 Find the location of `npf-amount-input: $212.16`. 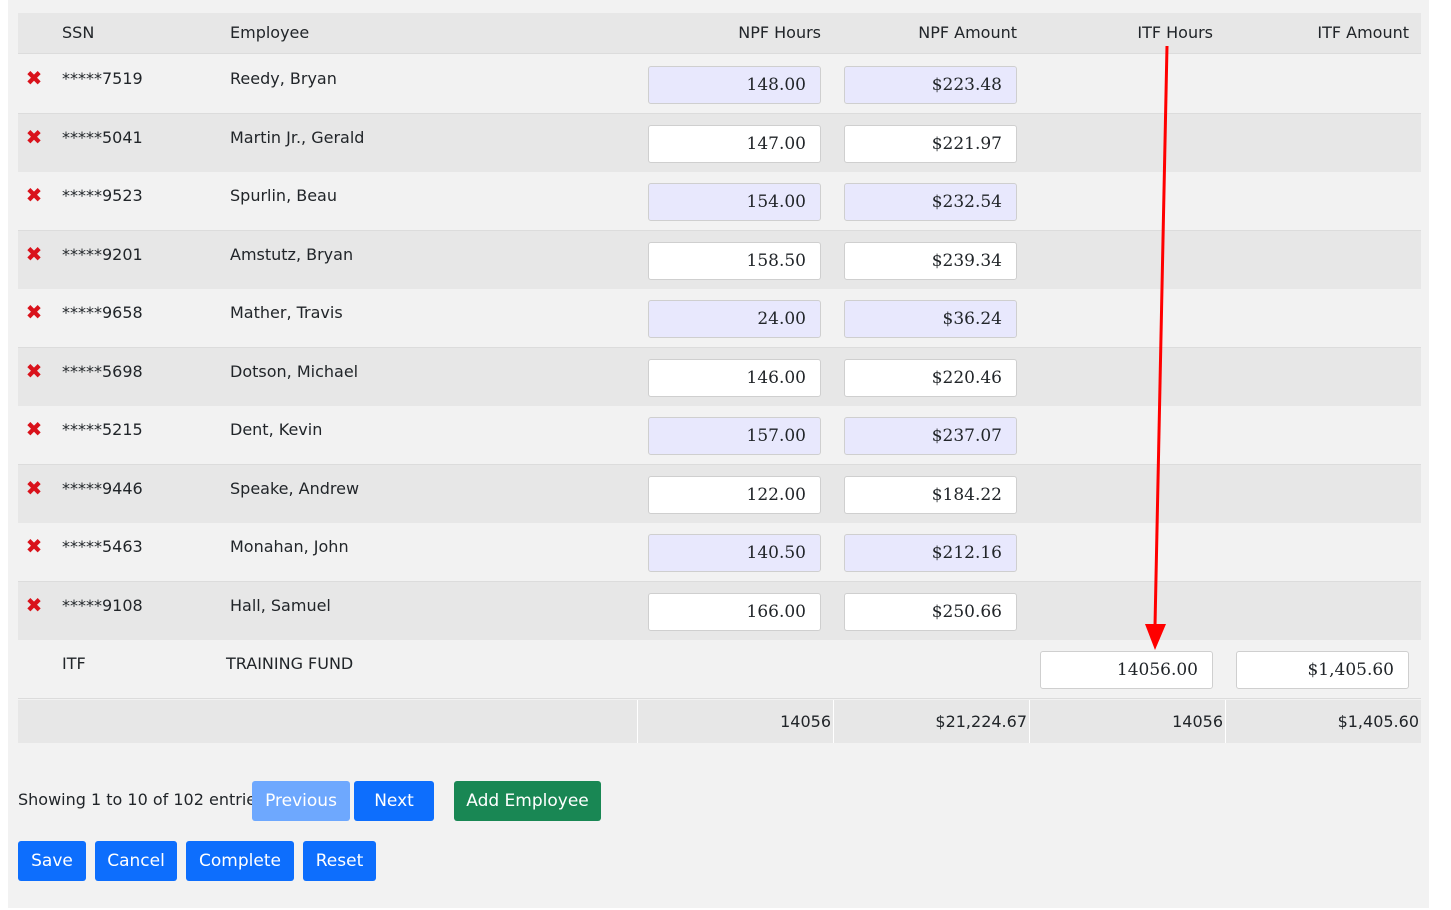

npf-amount-input: $212.16 is located at coordinates (930, 553).